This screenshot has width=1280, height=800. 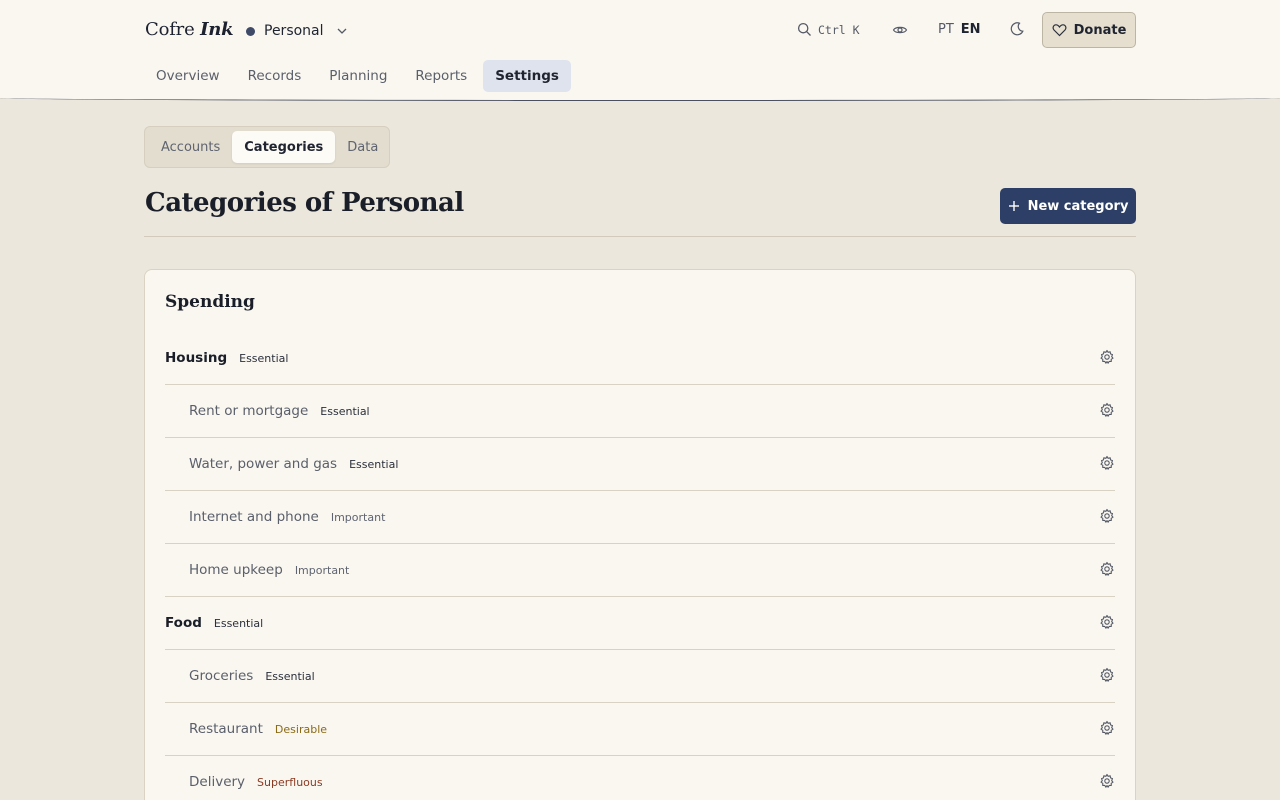 What do you see at coordinates (441, 76) in the screenshot?
I see `tab-reports: Reports` at bounding box center [441, 76].